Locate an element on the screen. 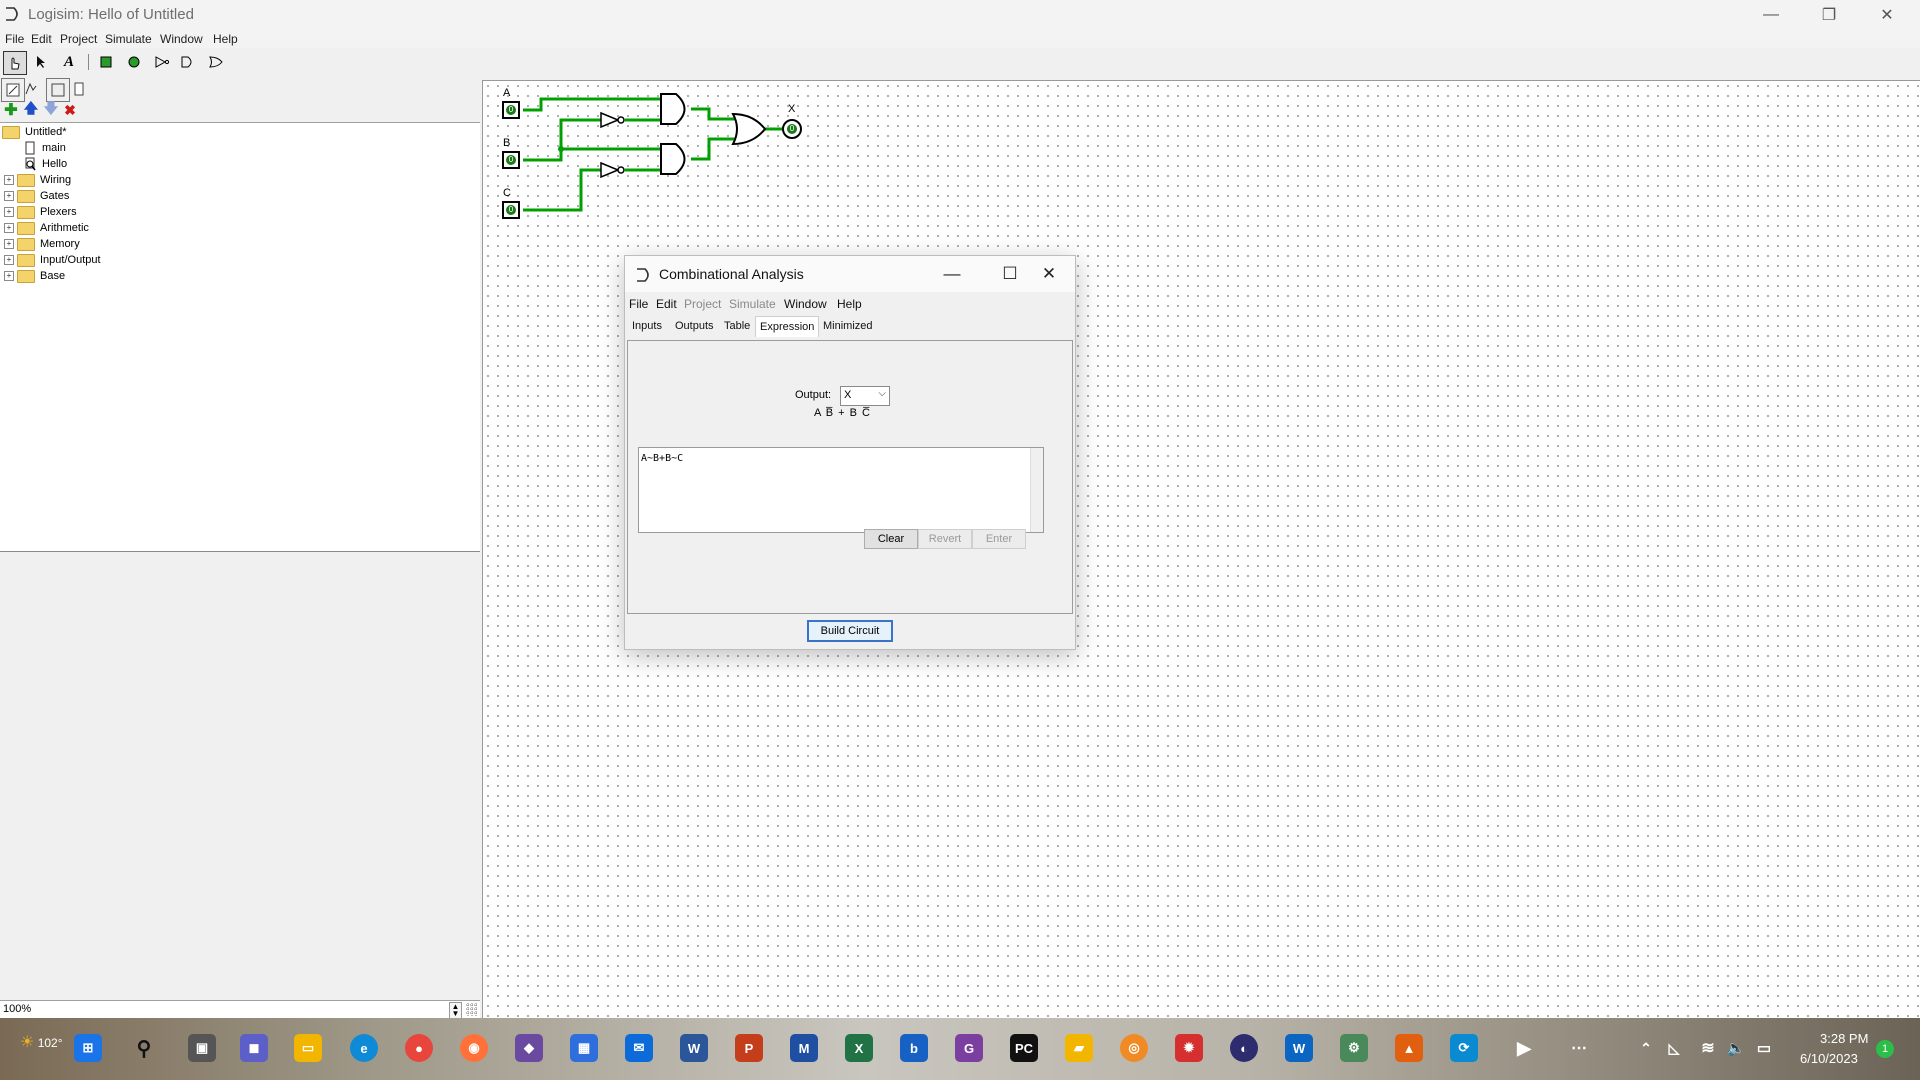  tab-outputs: Outputs is located at coordinates (694, 328).